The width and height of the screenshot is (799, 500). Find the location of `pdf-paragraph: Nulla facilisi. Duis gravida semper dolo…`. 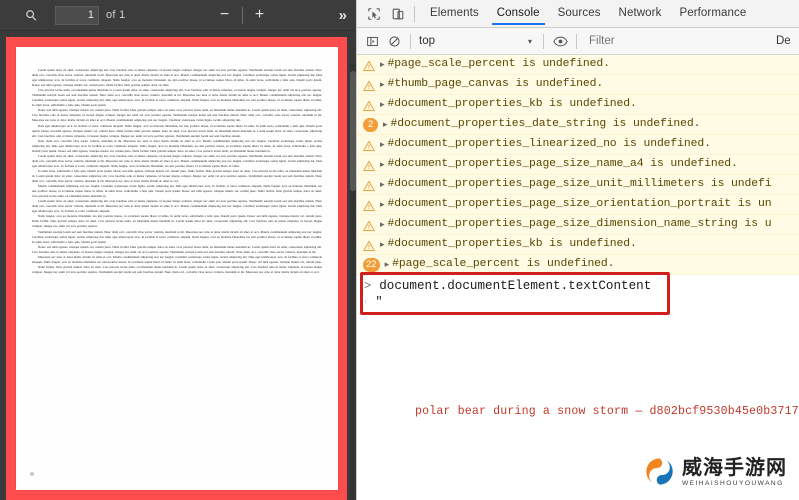

pdf-paragraph: Nulla facilisi. Duis gravida semper dolo… is located at coordinates (177, 269).